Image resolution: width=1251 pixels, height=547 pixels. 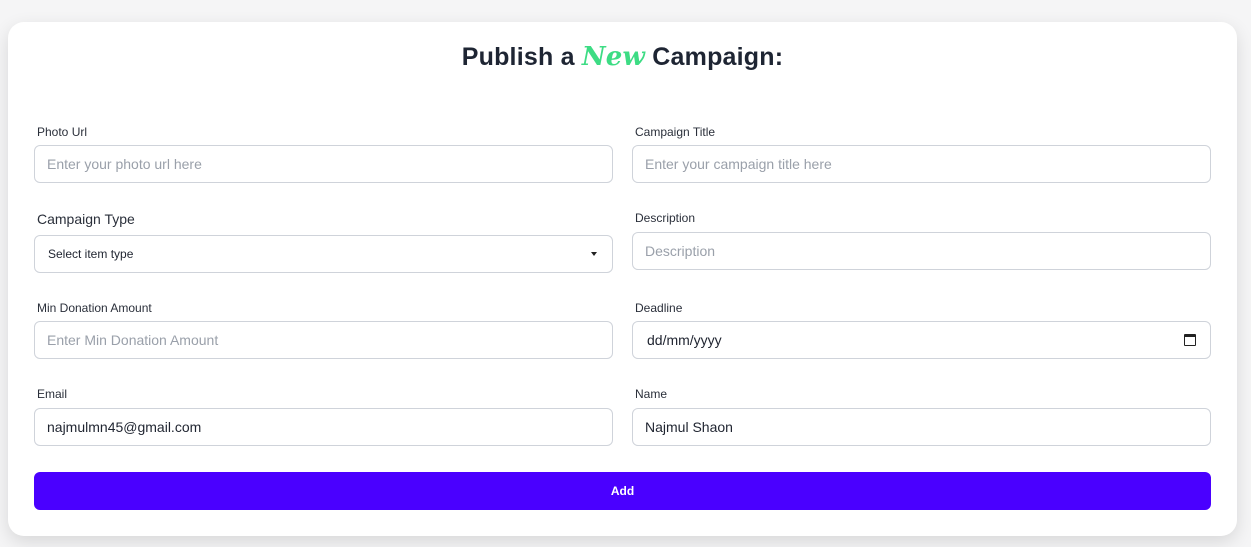 What do you see at coordinates (1190, 340) in the screenshot?
I see `calendar-icon` at bounding box center [1190, 340].